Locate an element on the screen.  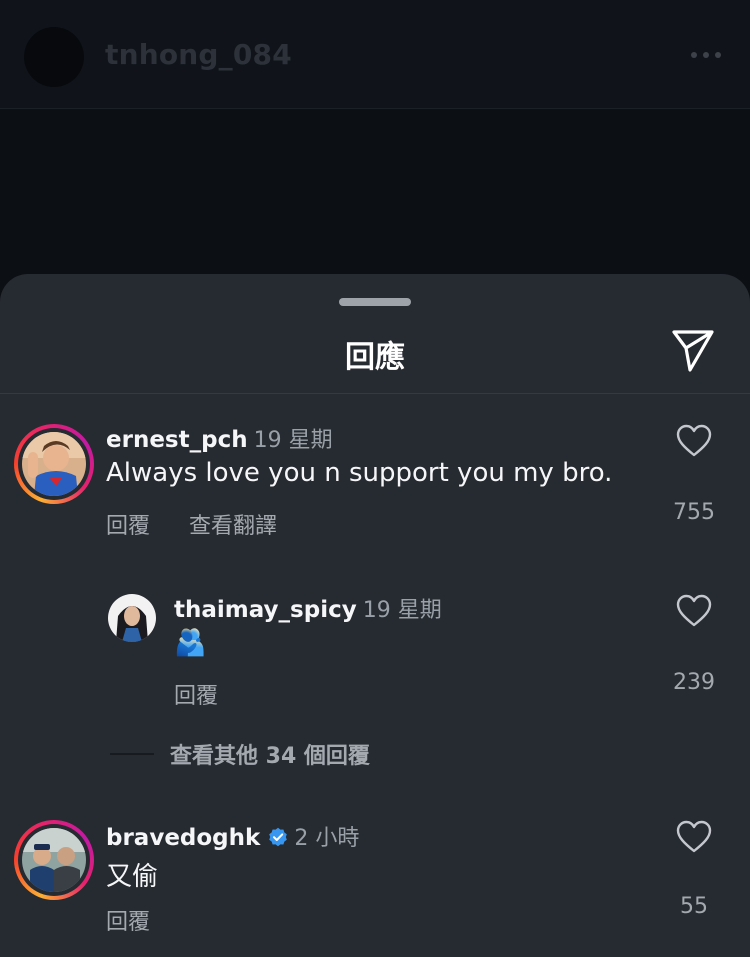
view-more-replies: 查看其他 34 個回覆 is located at coordinates (278, 754).